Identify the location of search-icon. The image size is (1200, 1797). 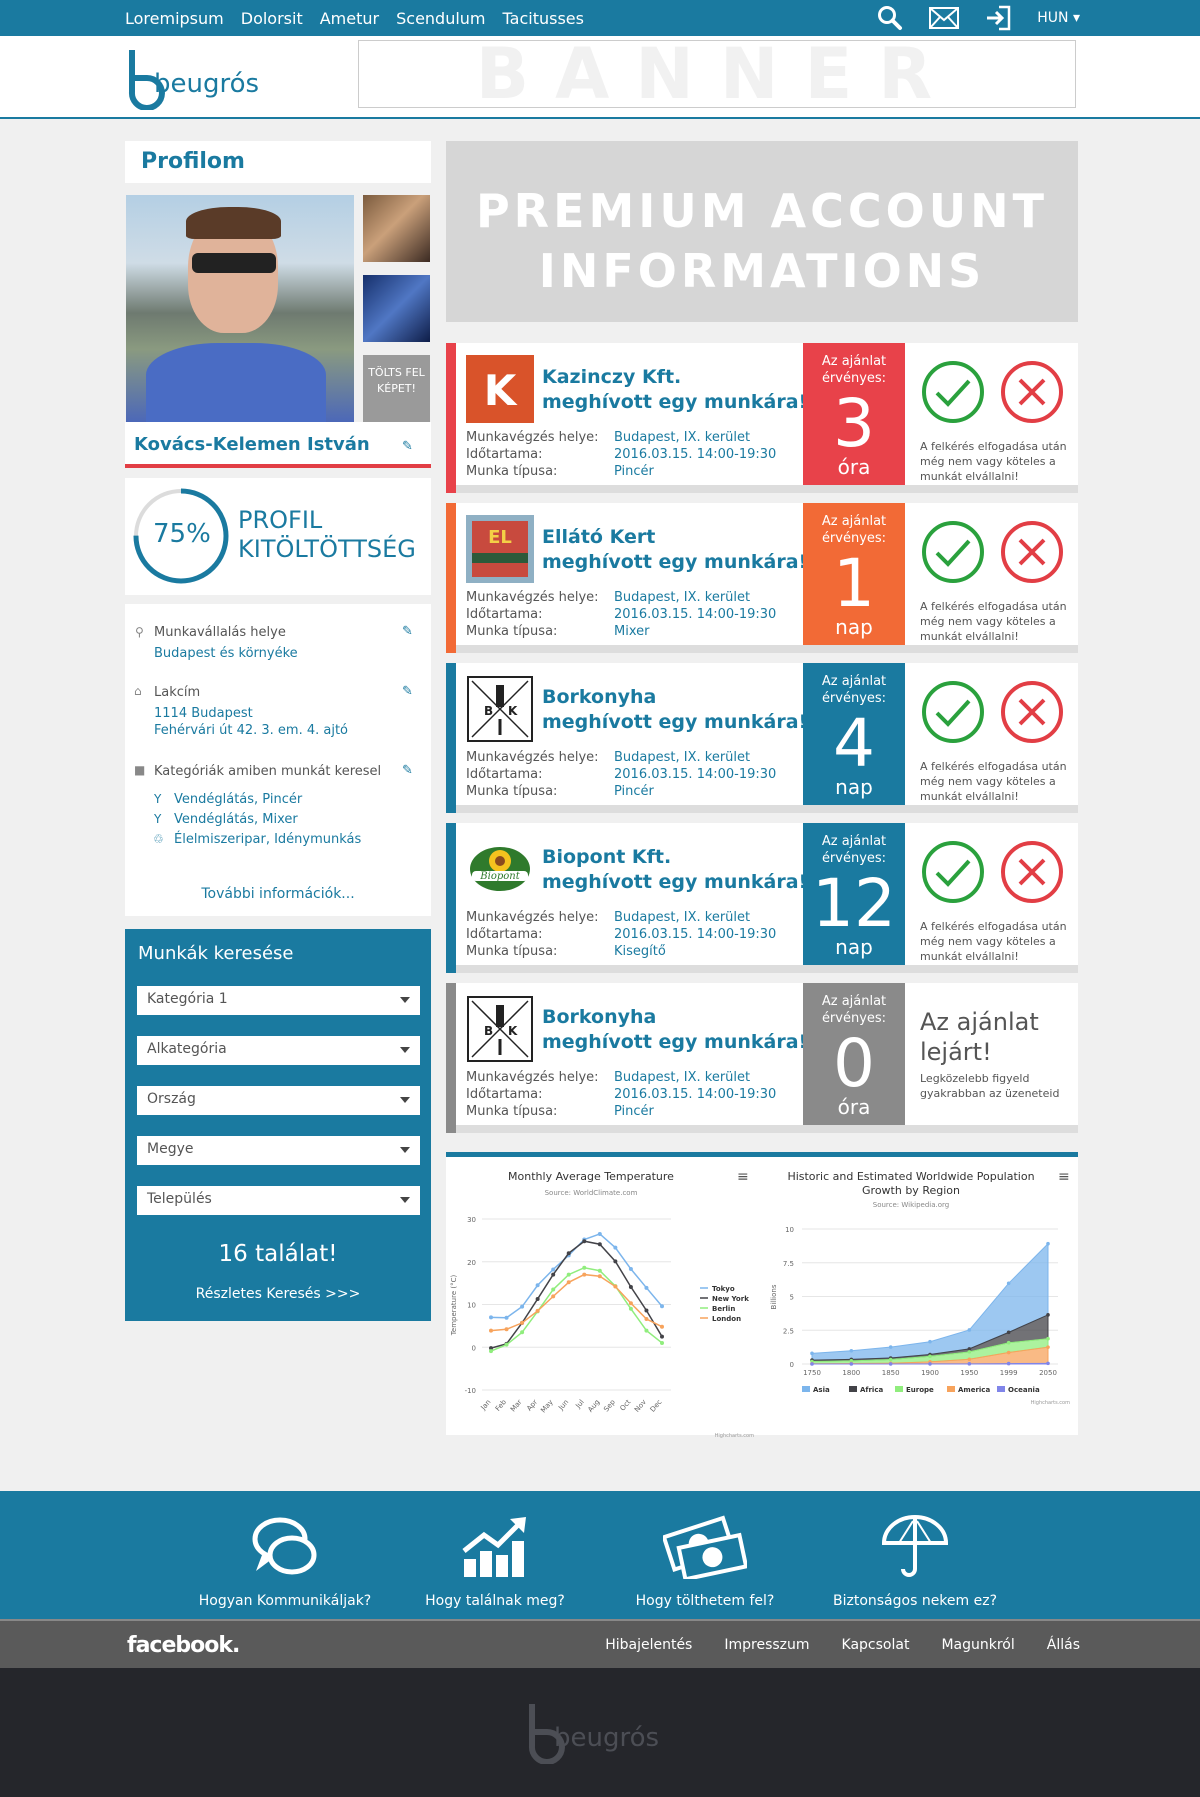
(890, 18).